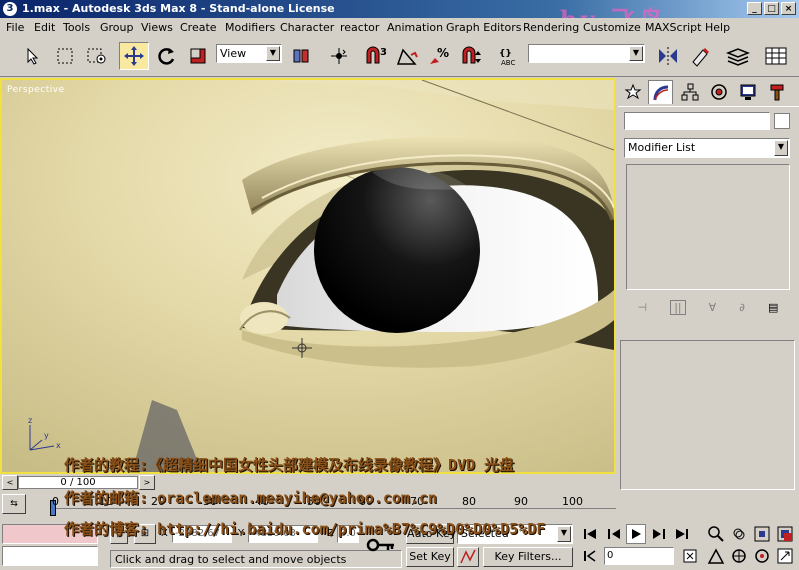 The width and height of the screenshot is (799, 570). I want to click on tab-create, so click(632, 92).